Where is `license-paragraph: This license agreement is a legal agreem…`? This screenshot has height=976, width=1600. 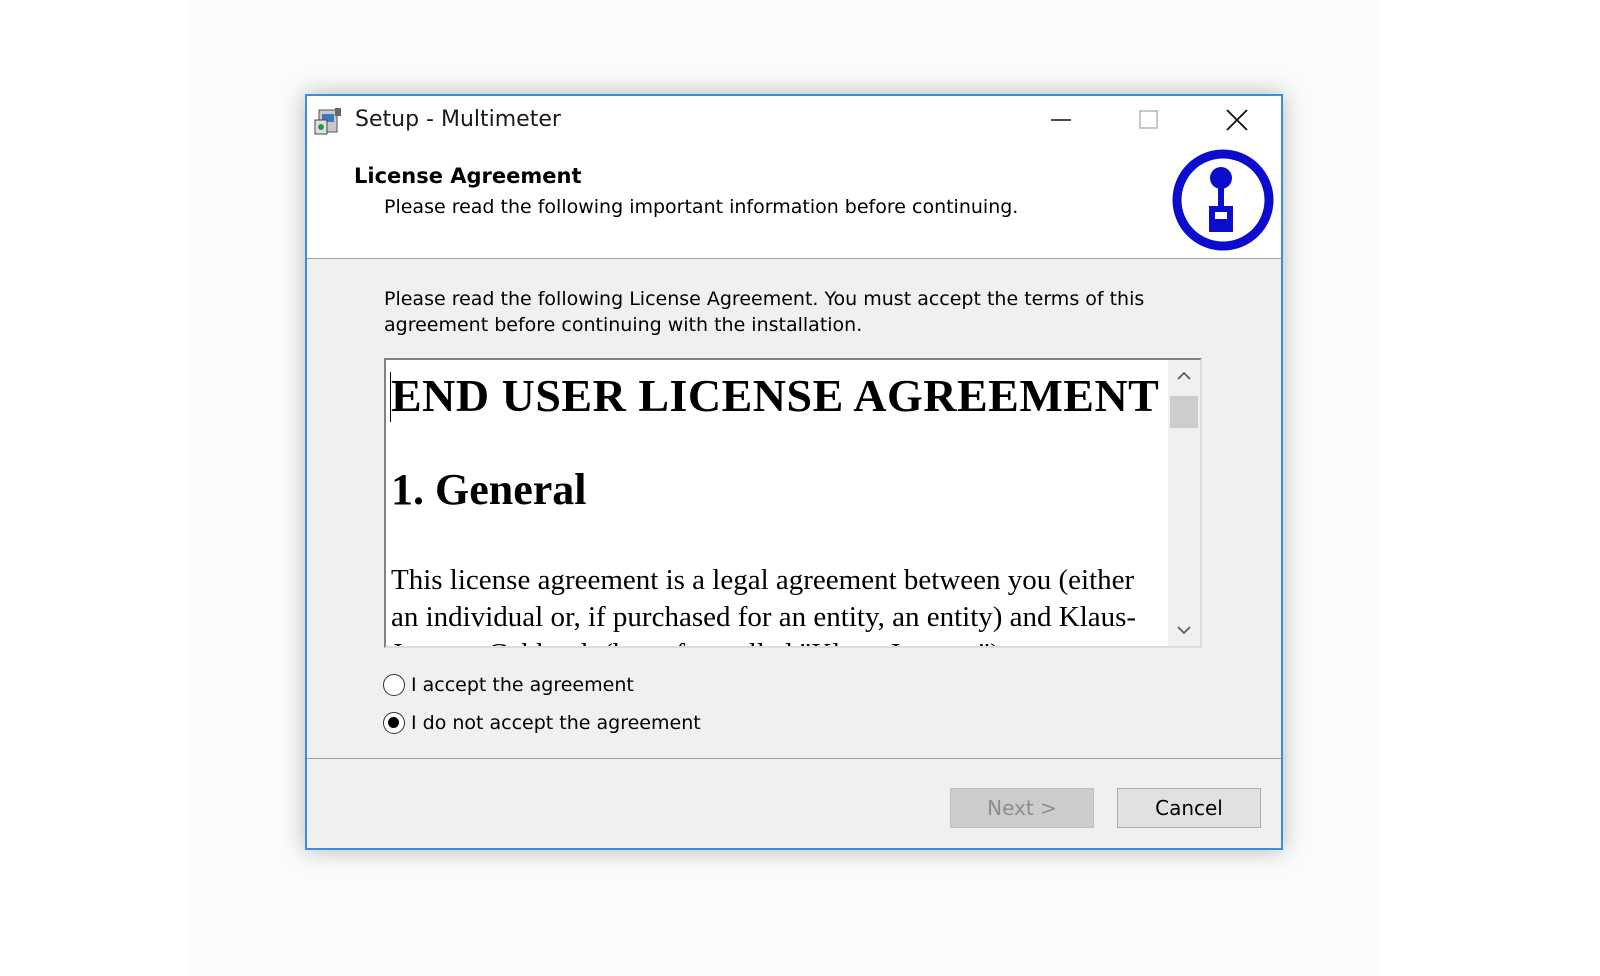
license-paragraph: This license agreement is a legal agreem… is located at coordinates (764, 605).